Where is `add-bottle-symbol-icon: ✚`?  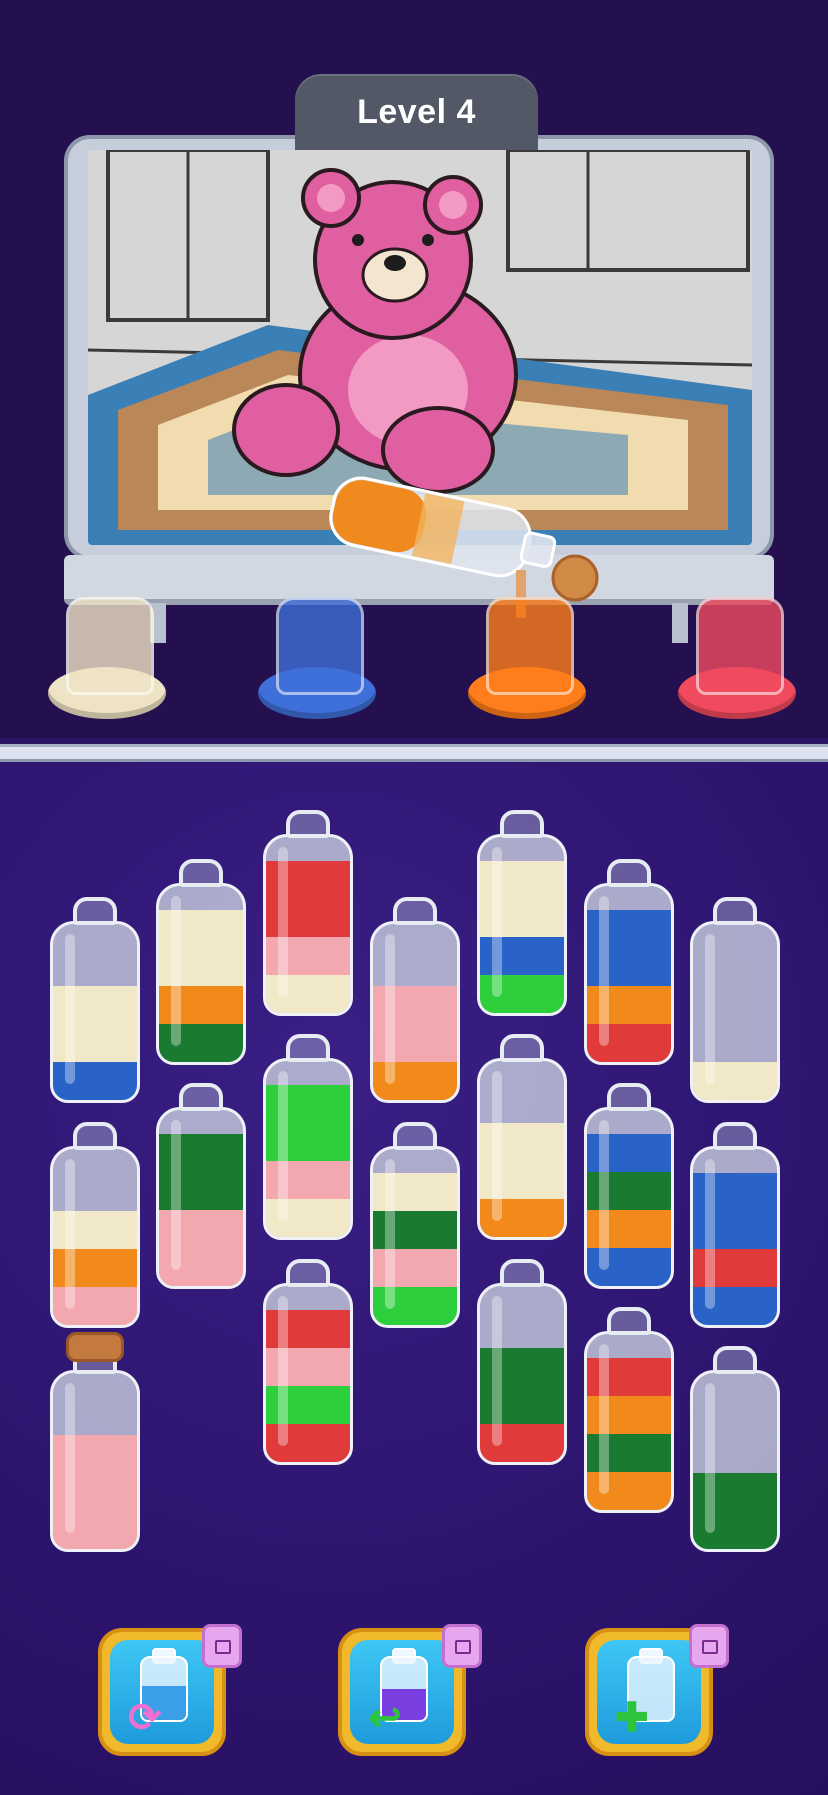
add-bottle-symbol-icon: ✚ is located at coordinates (632, 1718).